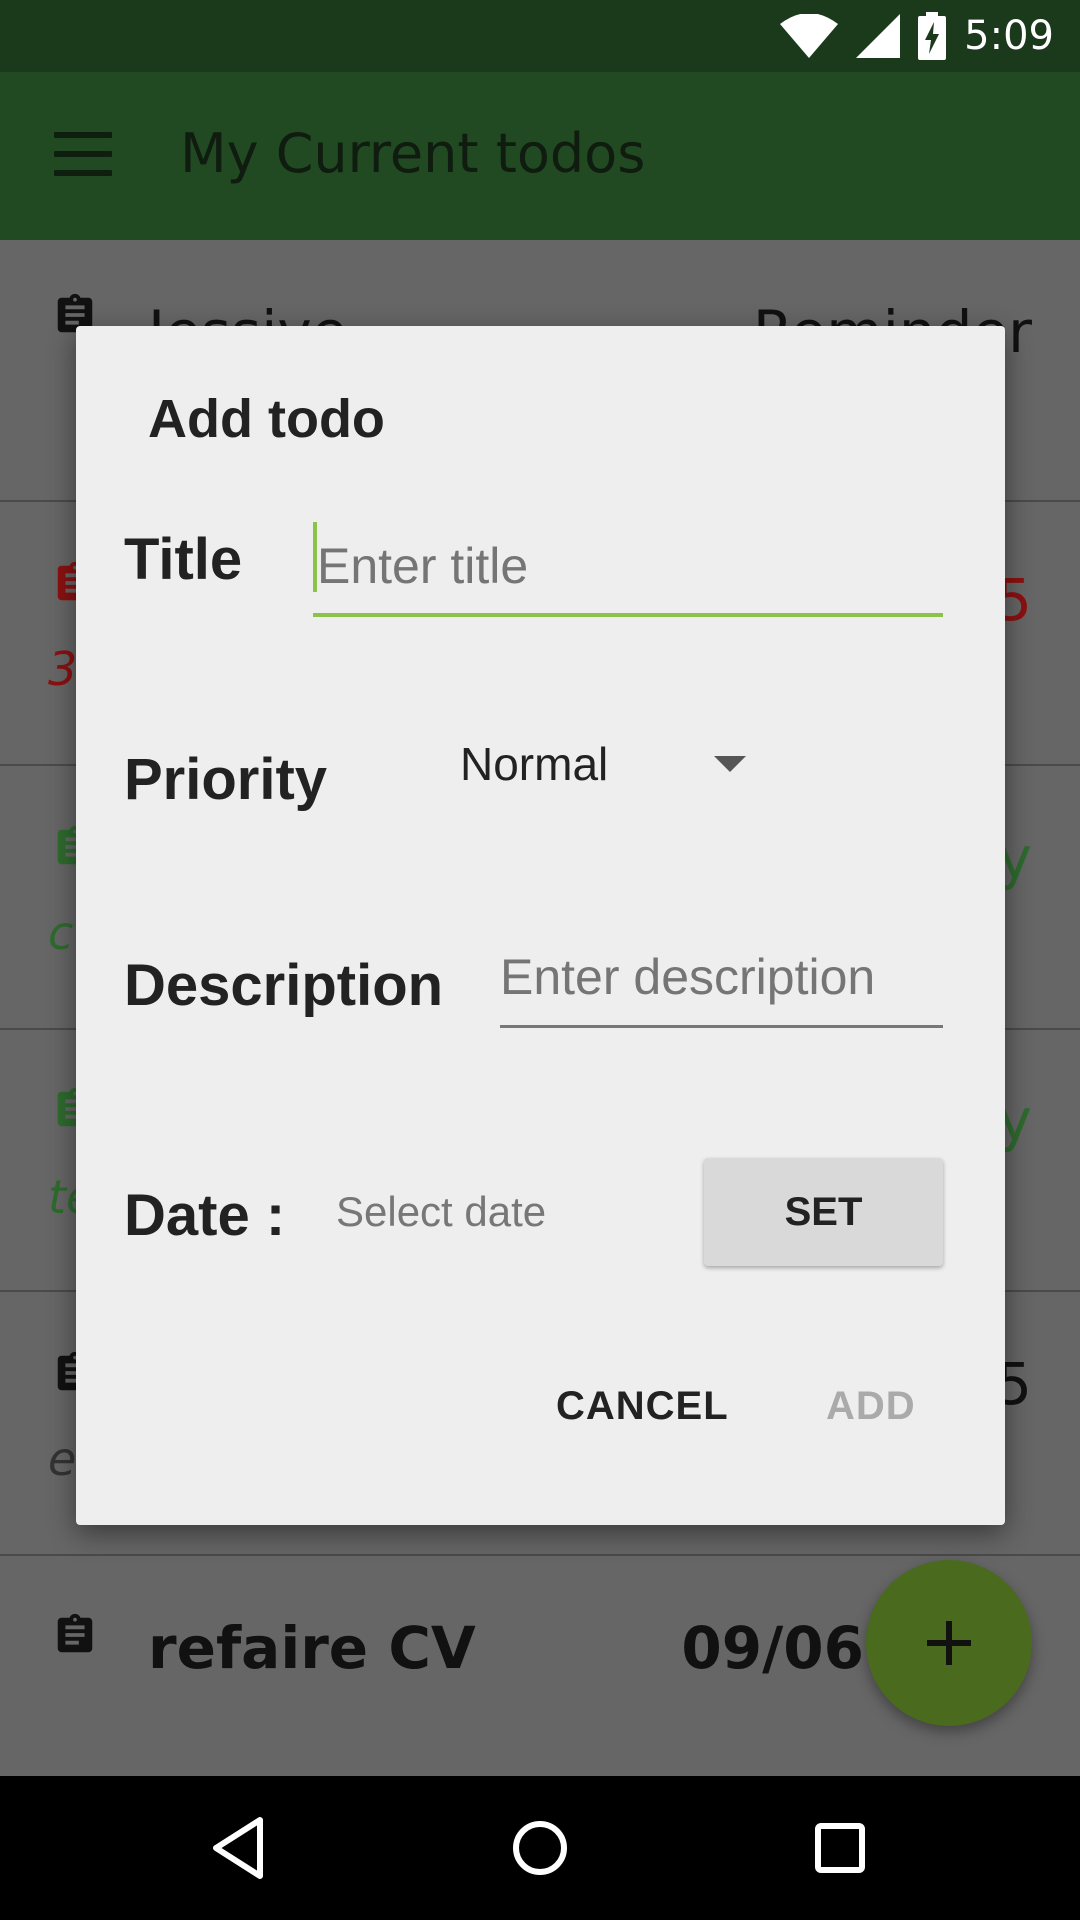 The image size is (1080, 1920). Describe the element at coordinates (878, 36) in the screenshot. I see `signal-icon` at that location.